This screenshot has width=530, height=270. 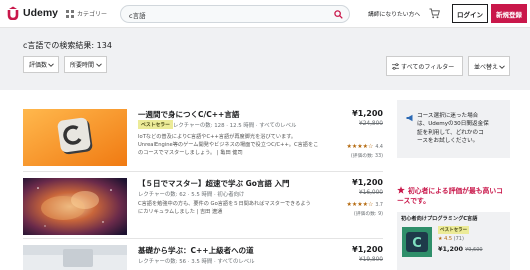 What do you see at coordinates (458, 239) in the screenshot?
I see `rating-count: (71)` at bounding box center [458, 239].